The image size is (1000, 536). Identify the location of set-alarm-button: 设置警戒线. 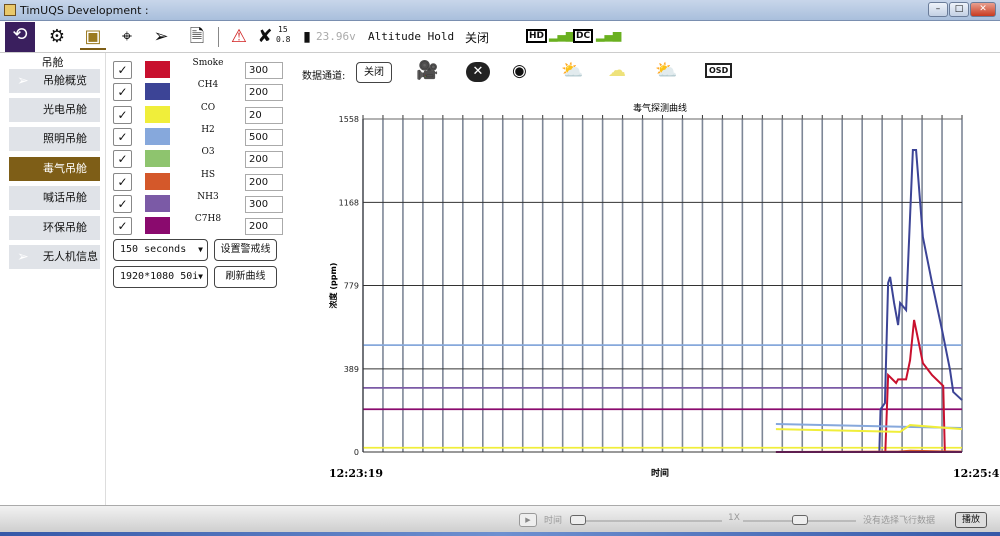
(245, 250).